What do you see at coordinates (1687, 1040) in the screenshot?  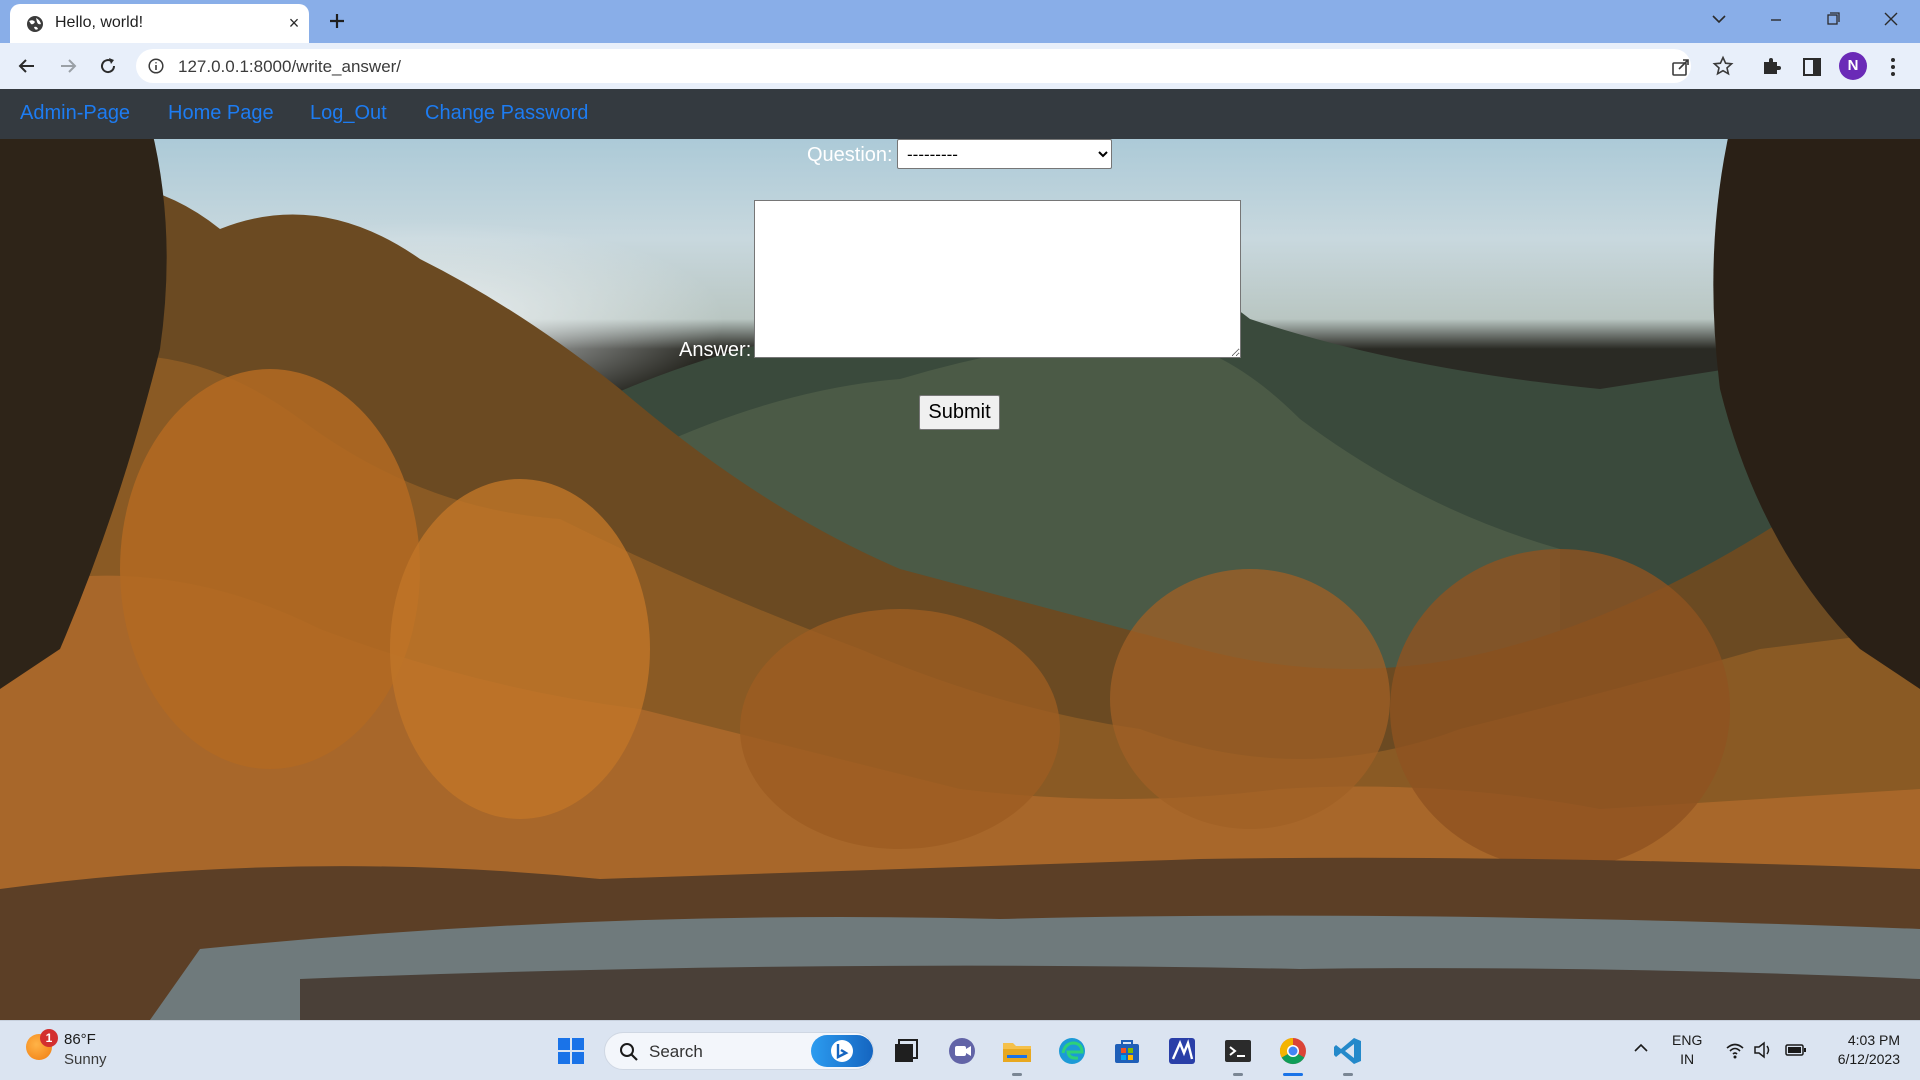 I see `language-code: ENG` at bounding box center [1687, 1040].